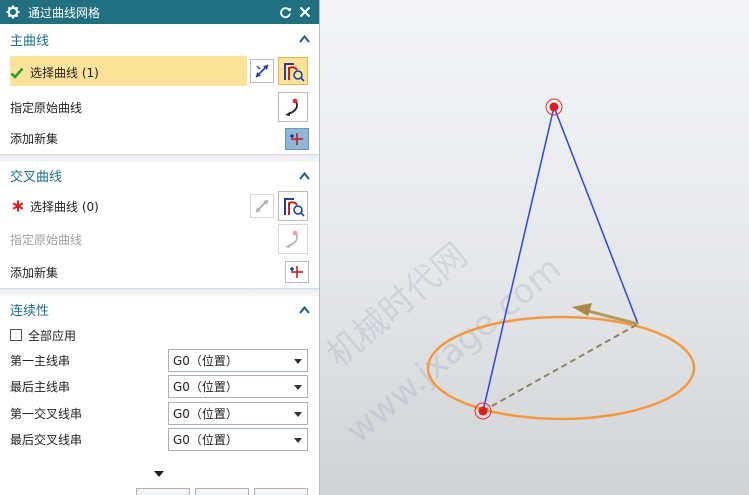 The image size is (749, 495). I want to click on last-cross-string-select: G0（位置）, so click(238, 440).